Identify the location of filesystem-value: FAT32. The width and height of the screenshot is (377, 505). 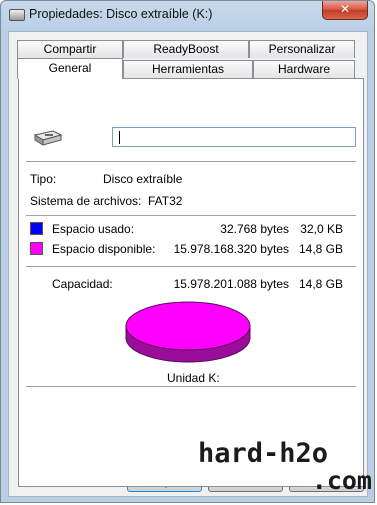
(165, 201).